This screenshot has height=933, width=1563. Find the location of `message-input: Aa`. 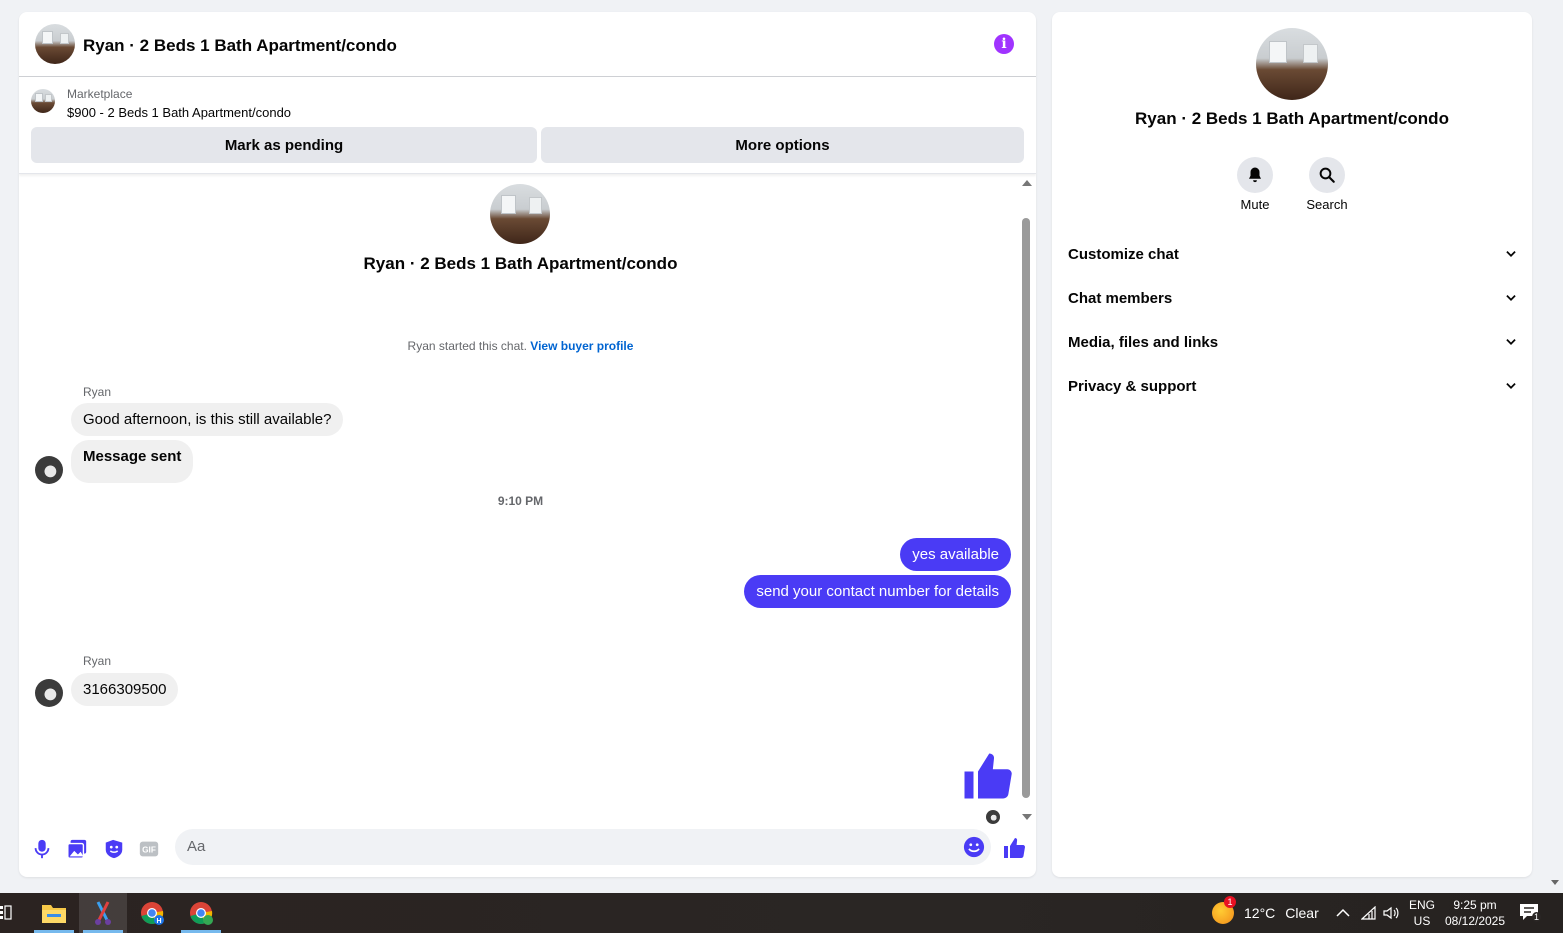

message-input: Aa is located at coordinates (583, 847).